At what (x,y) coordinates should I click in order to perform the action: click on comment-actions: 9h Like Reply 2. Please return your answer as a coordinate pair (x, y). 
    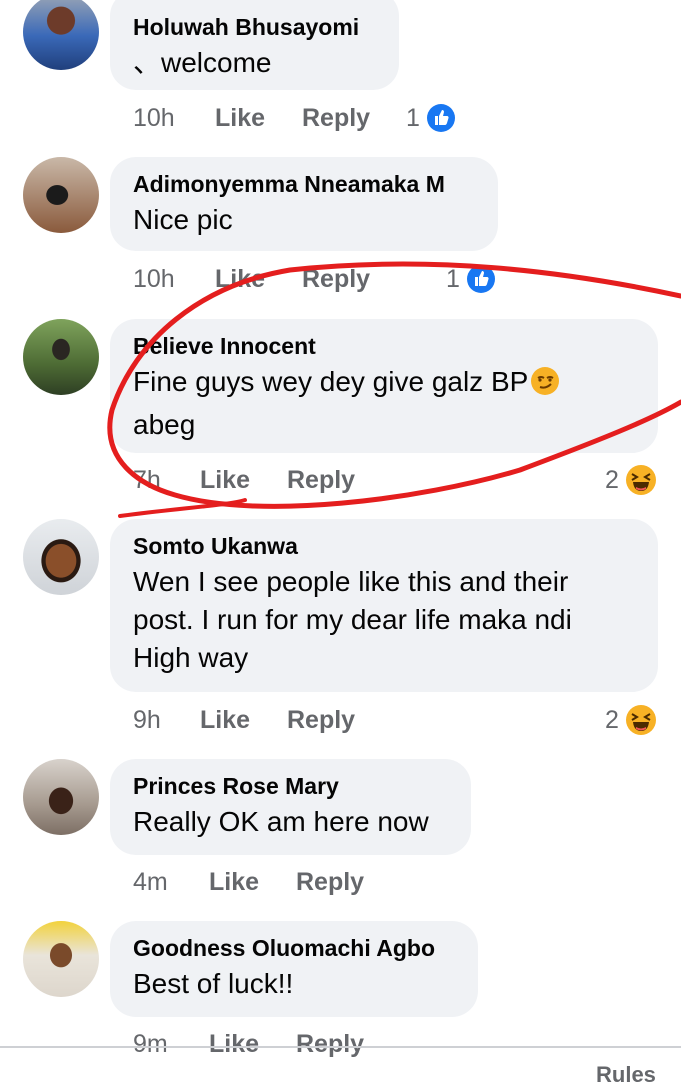
    Looking at the image, I should click on (397, 720).